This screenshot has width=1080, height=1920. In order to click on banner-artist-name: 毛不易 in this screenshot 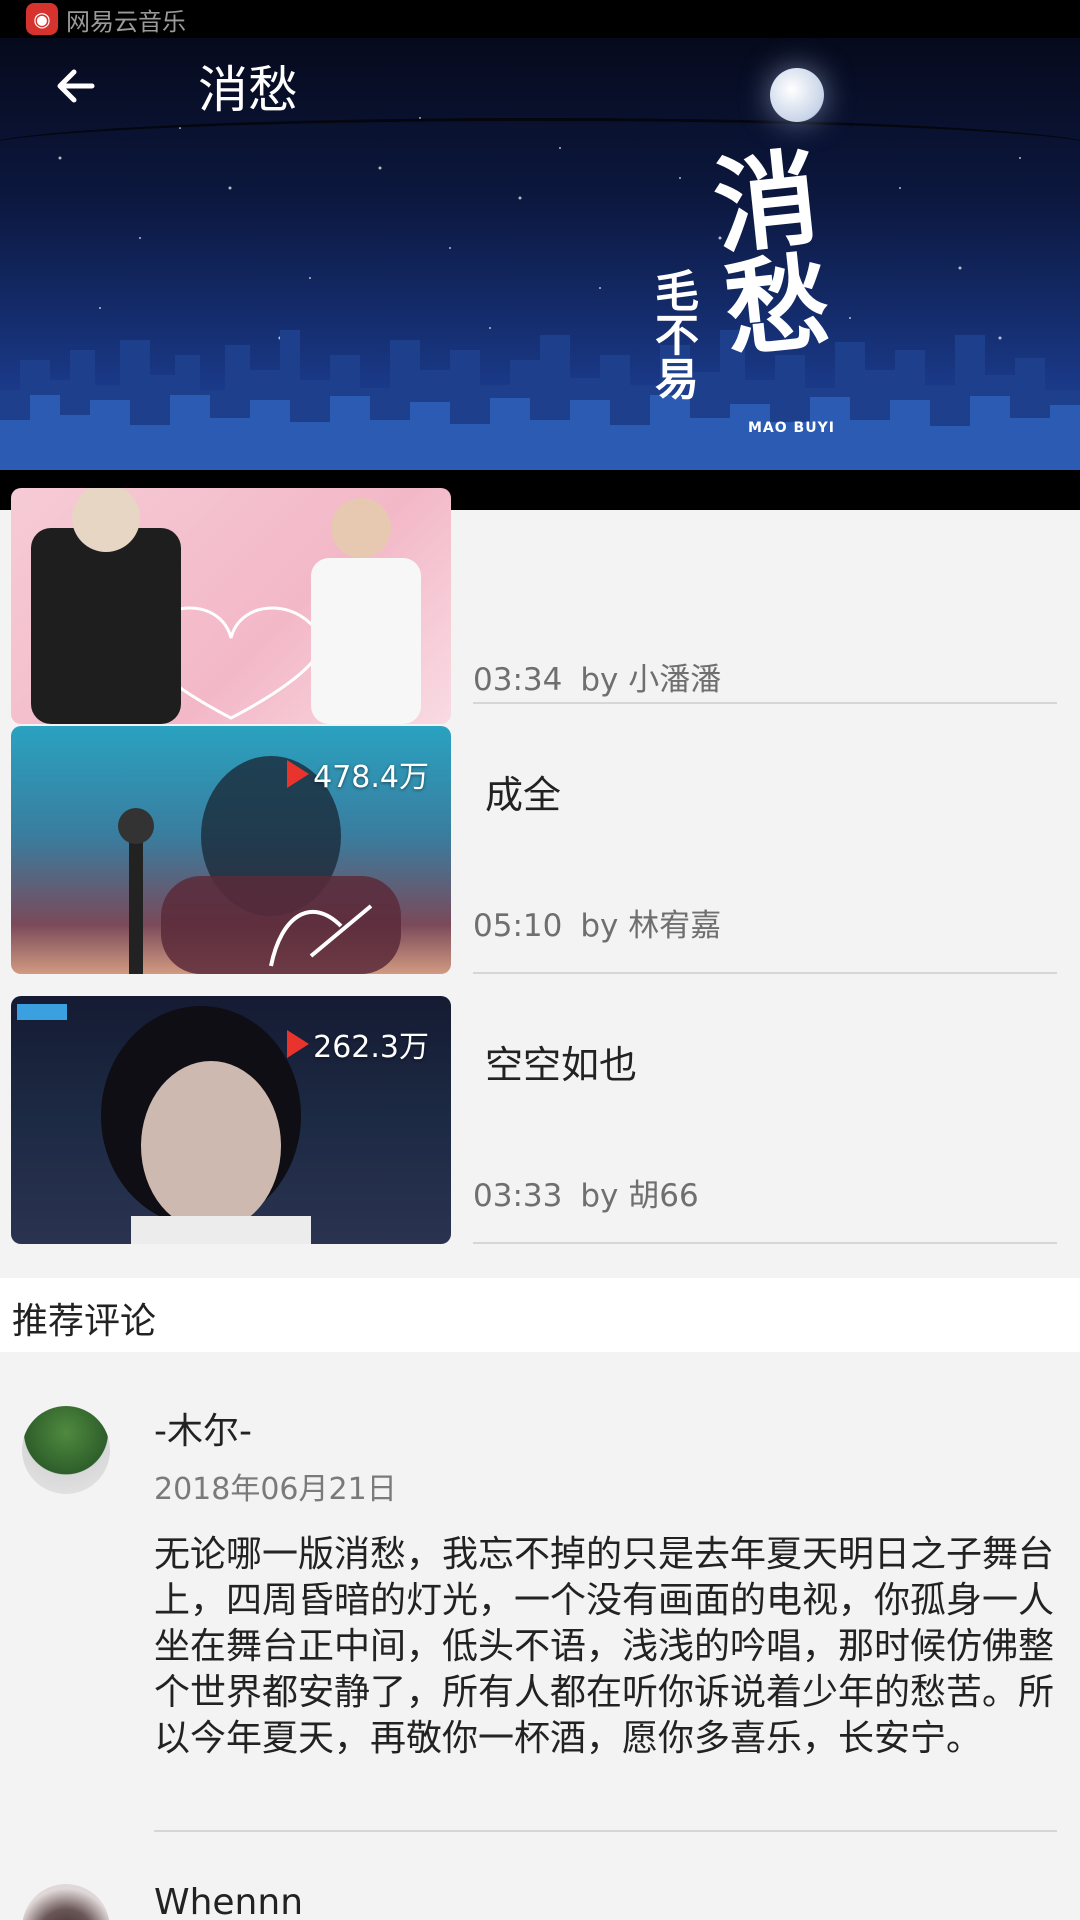, I will do `click(672, 334)`.